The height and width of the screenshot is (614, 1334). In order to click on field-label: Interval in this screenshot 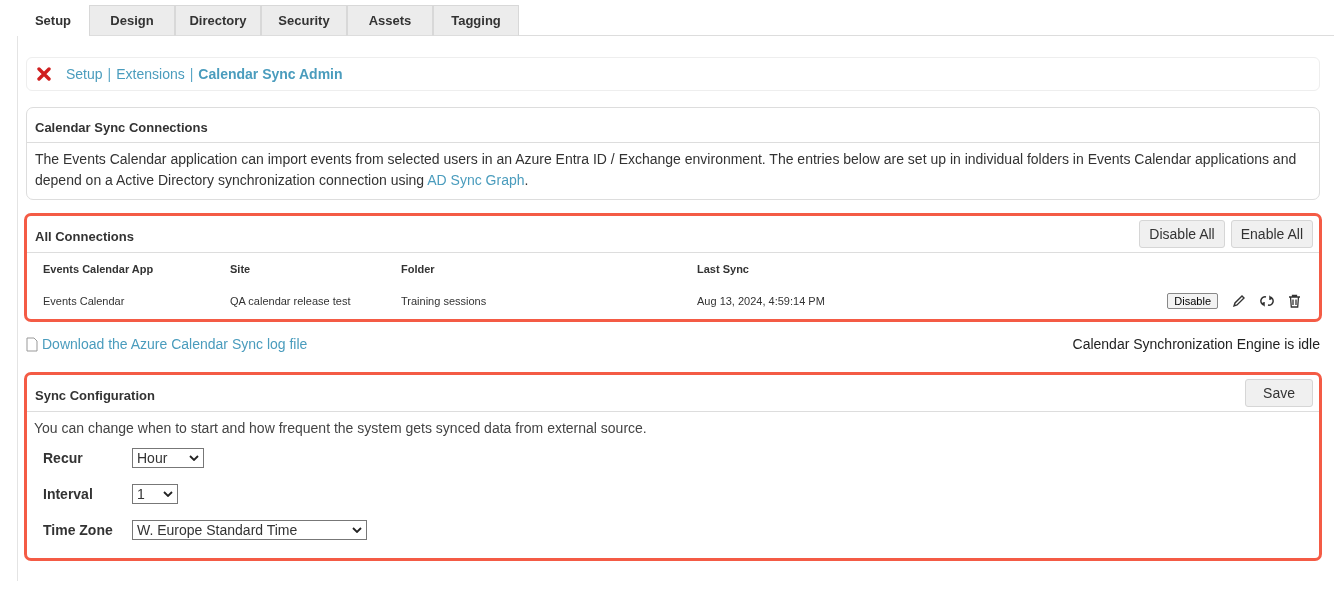, I will do `click(68, 494)`.